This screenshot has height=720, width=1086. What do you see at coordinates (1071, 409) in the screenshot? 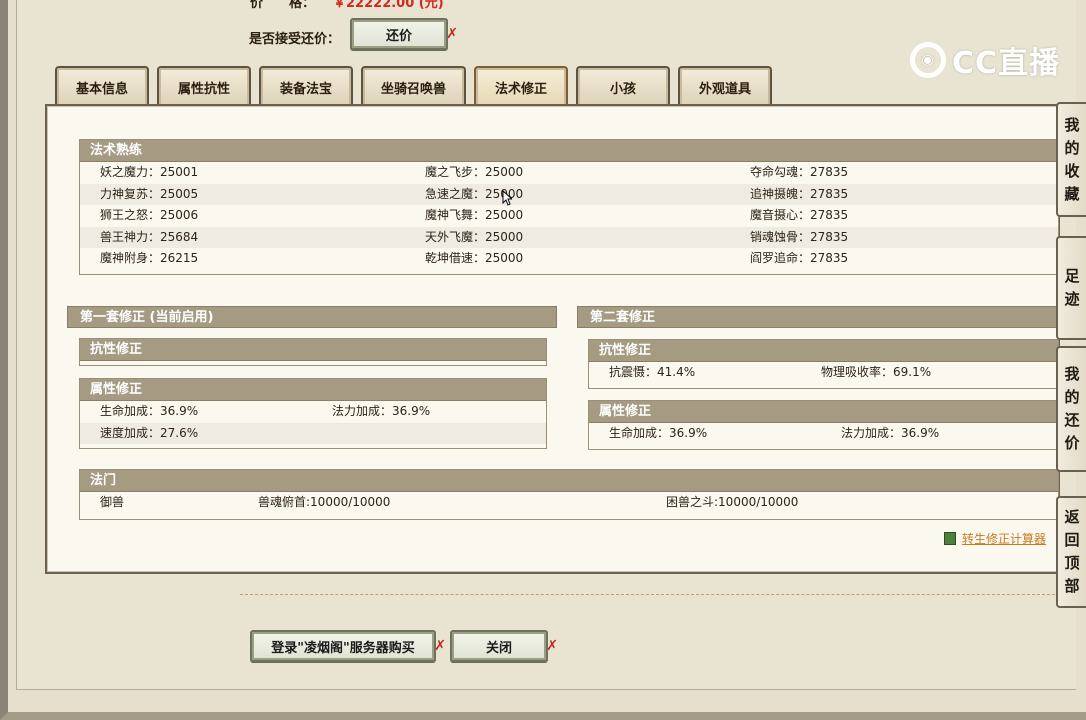
I see `my-offers-button: 我 的 还 价` at bounding box center [1071, 409].